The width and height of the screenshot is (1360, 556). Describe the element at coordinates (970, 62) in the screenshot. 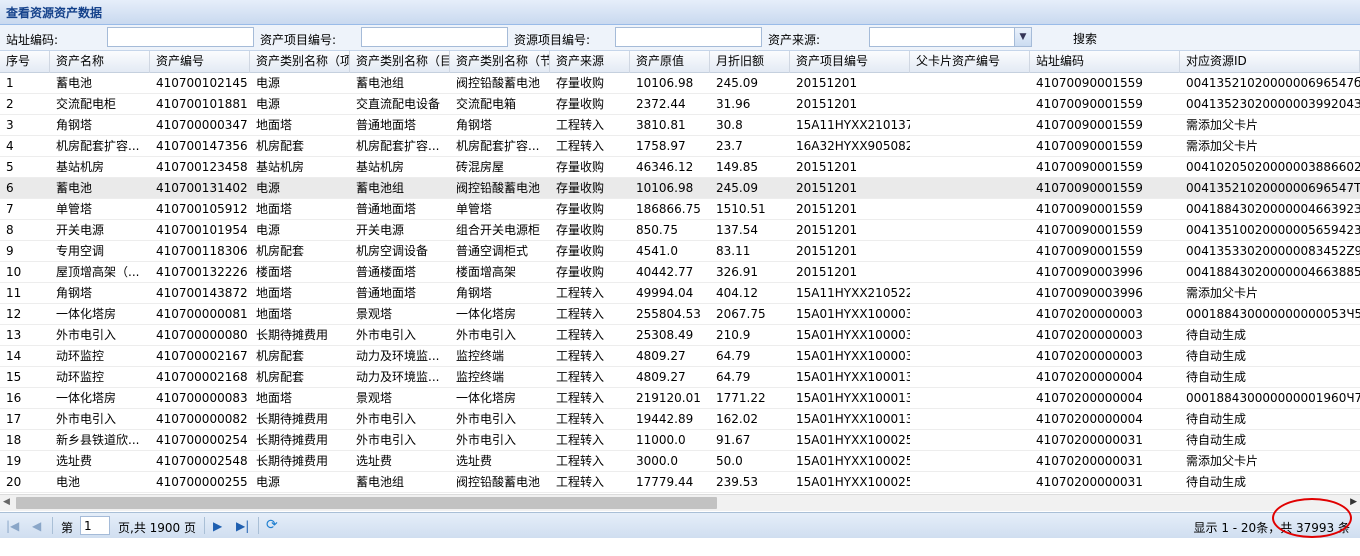

I see `header-col-parent-card-code: 父卡片资产编号` at that location.